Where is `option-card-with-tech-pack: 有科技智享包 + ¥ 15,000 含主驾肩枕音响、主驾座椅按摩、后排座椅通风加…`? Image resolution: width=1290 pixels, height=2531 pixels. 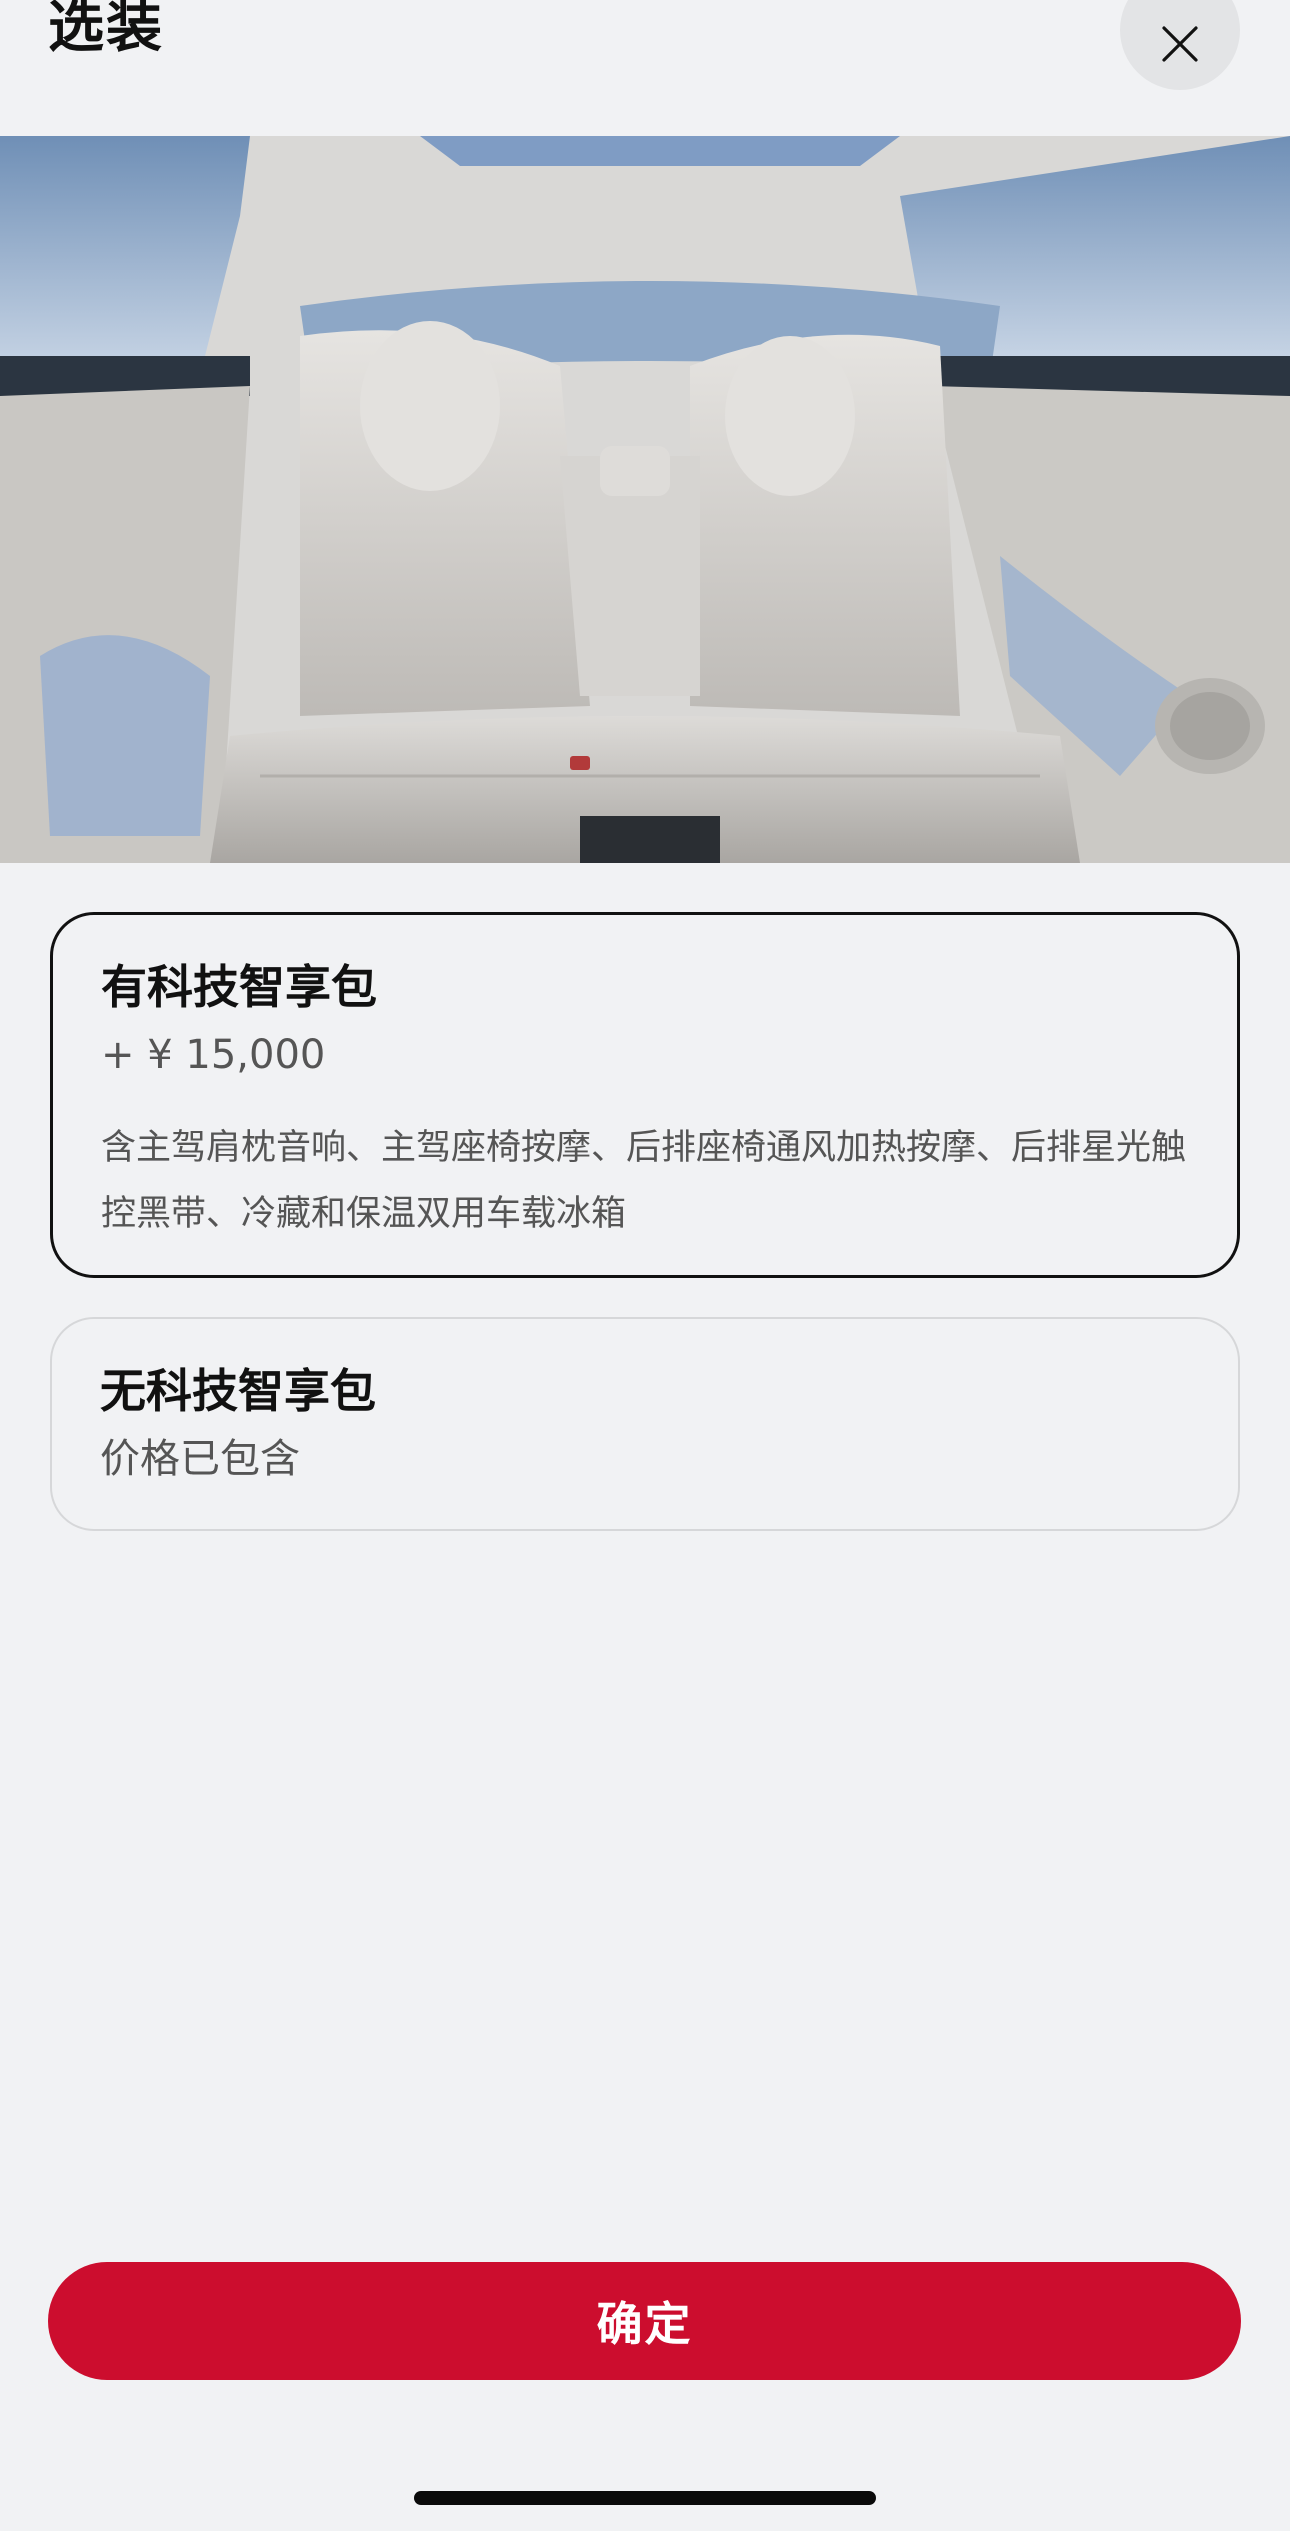
option-card-with-tech-pack: 有科技智享包 + ¥ 15,000 含主驾肩枕音响、主驾座椅按摩、后排座椅通风加… is located at coordinates (645, 1095).